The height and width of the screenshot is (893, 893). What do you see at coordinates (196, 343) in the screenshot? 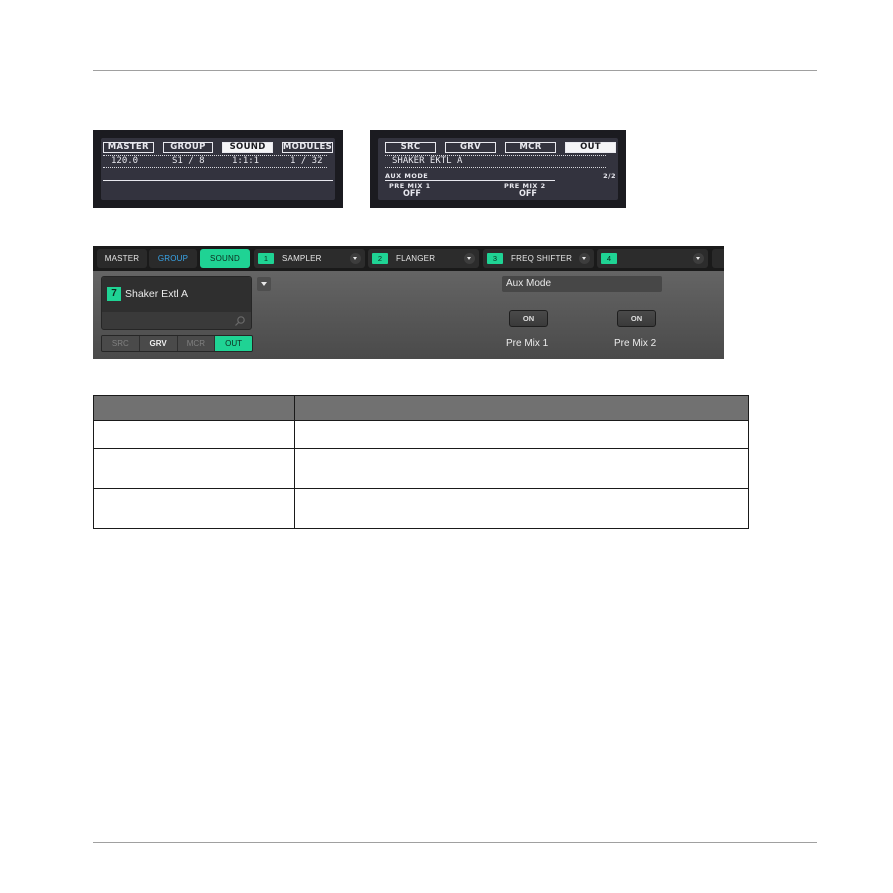
I see `page-tab-mcr: MCR` at bounding box center [196, 343].